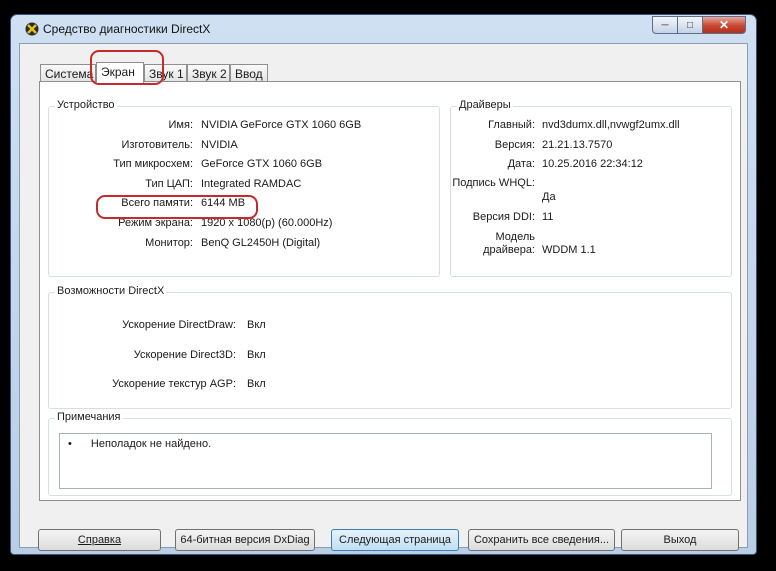  I want to click on tab-system: Система, so click(68, 73).